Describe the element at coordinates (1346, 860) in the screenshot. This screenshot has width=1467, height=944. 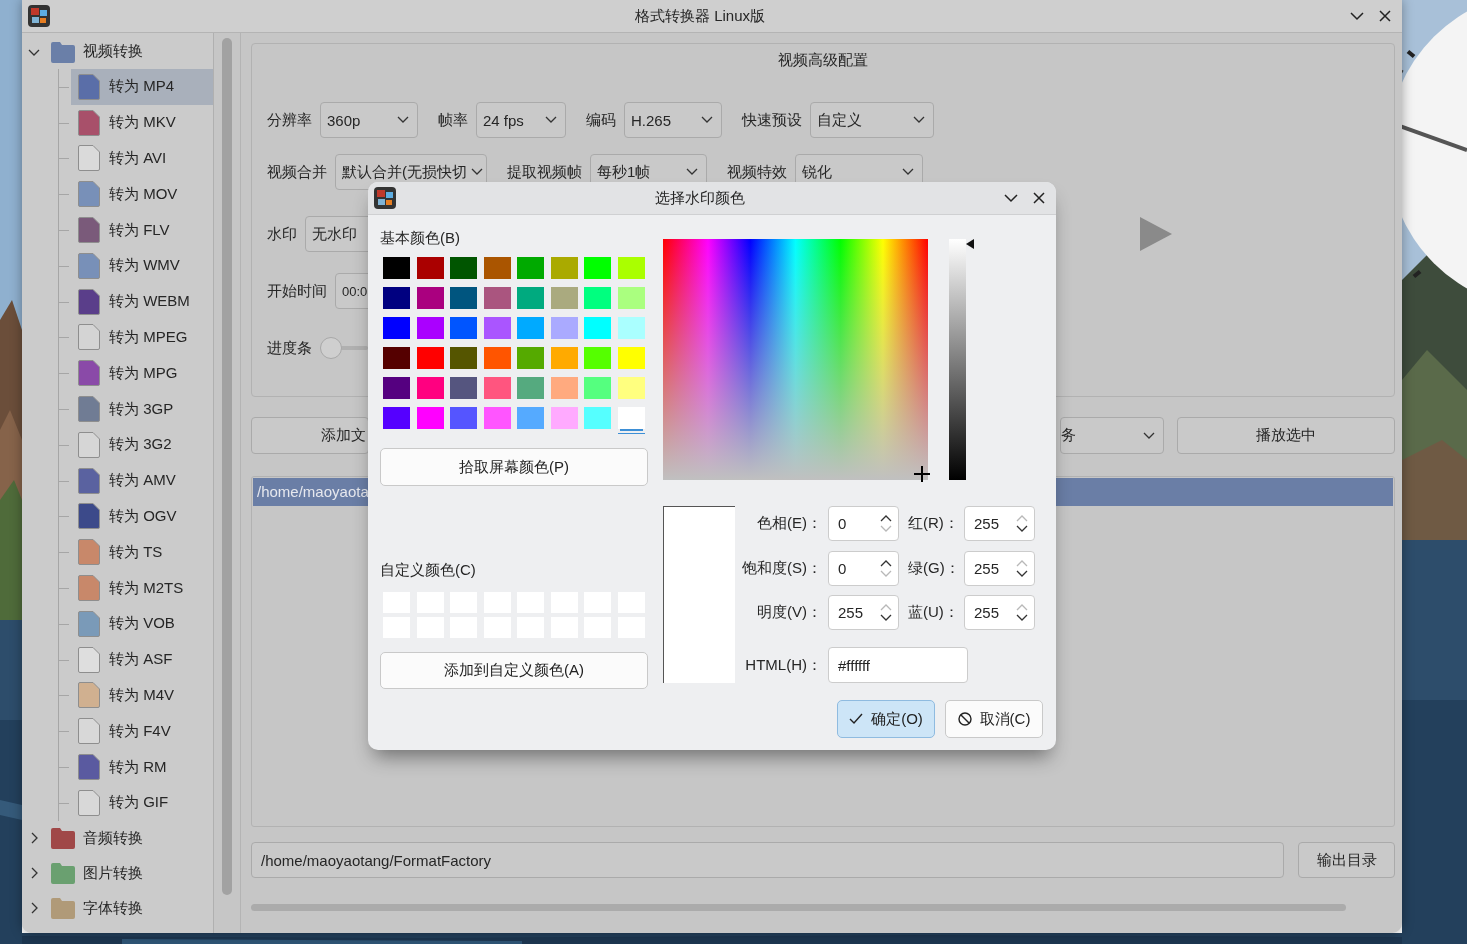
I see `output-folder-button: 输出目录` at that location.